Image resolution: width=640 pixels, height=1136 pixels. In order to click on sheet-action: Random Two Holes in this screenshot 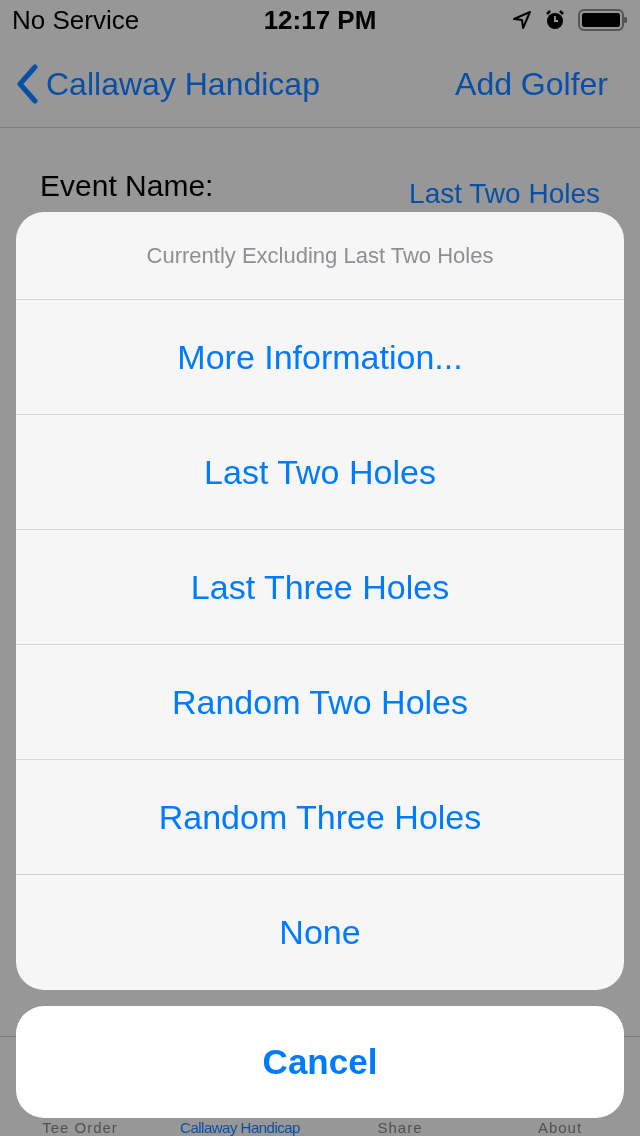, I will do `click(320, 702)`.